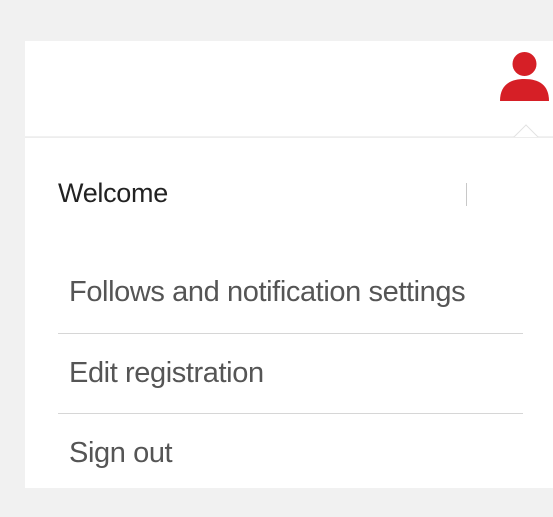 The height and width of the screenshot is (517, 553). I want to click on menu-item-follows-notification-settings: Follows and notification settings, so click(290, 292).